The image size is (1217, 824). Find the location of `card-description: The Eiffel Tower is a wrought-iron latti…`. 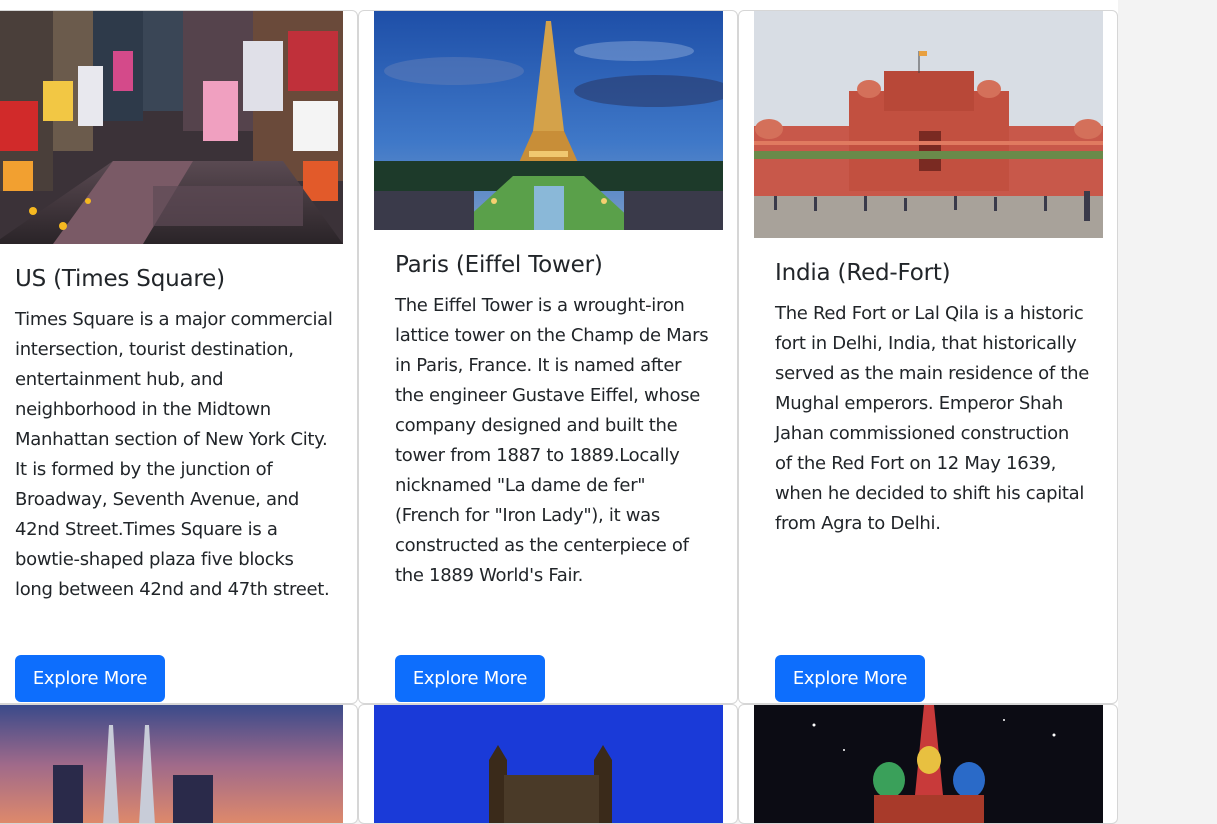

card-description: The Eiffel Tower is a wrought-iron latti… is located at coordinates (552, 440).